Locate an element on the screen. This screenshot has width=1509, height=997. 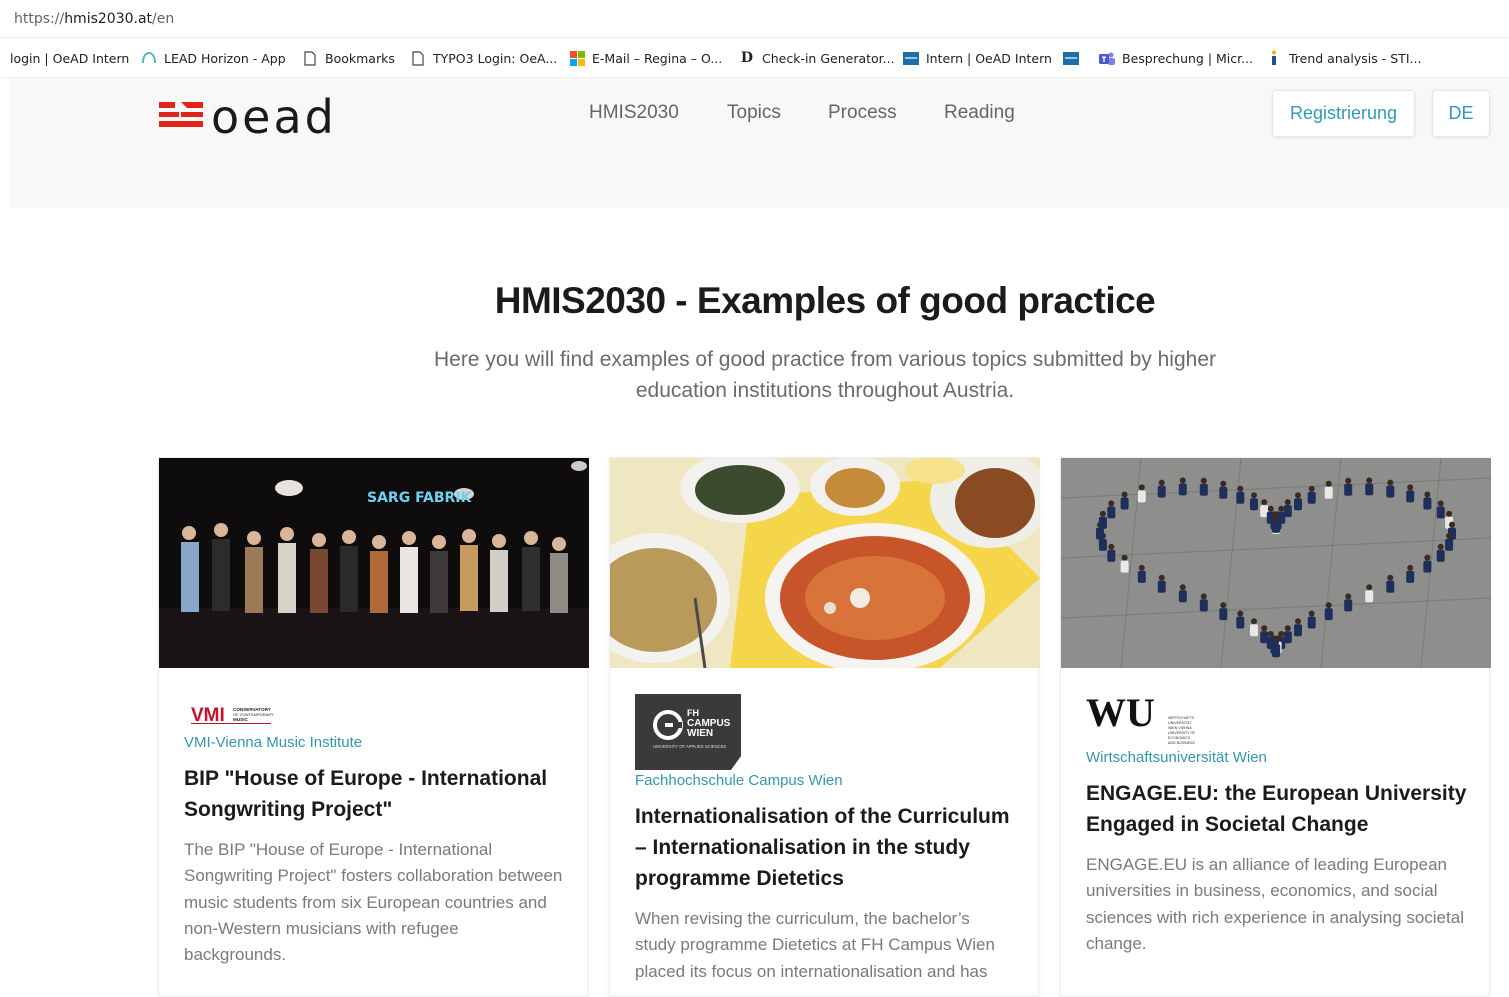
language-button: DE is located at coordinates (1461, 113).